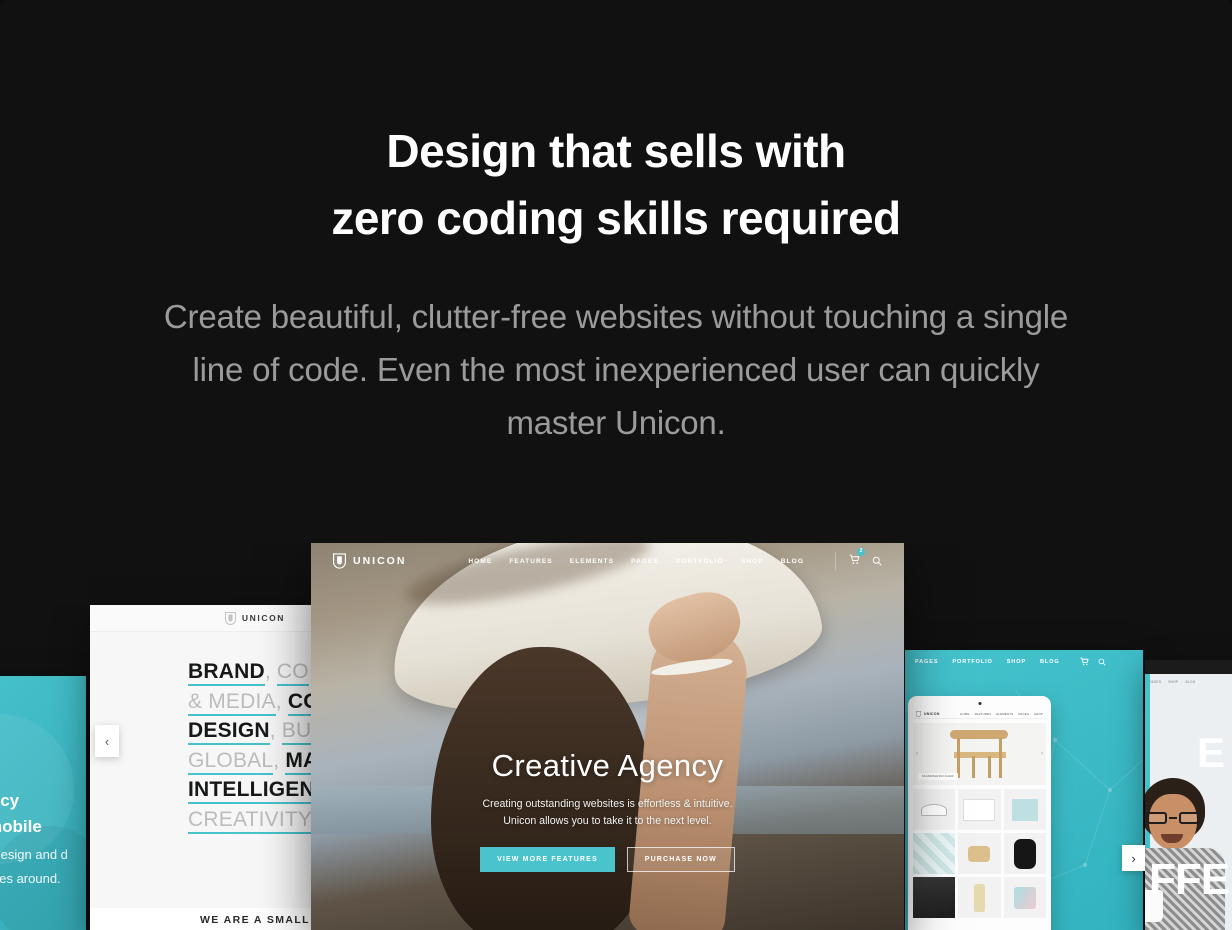  Describe the element at coordinates (592, 561) in the screenshot. I see `menu-item-elements: ELEMENTS` at that location.